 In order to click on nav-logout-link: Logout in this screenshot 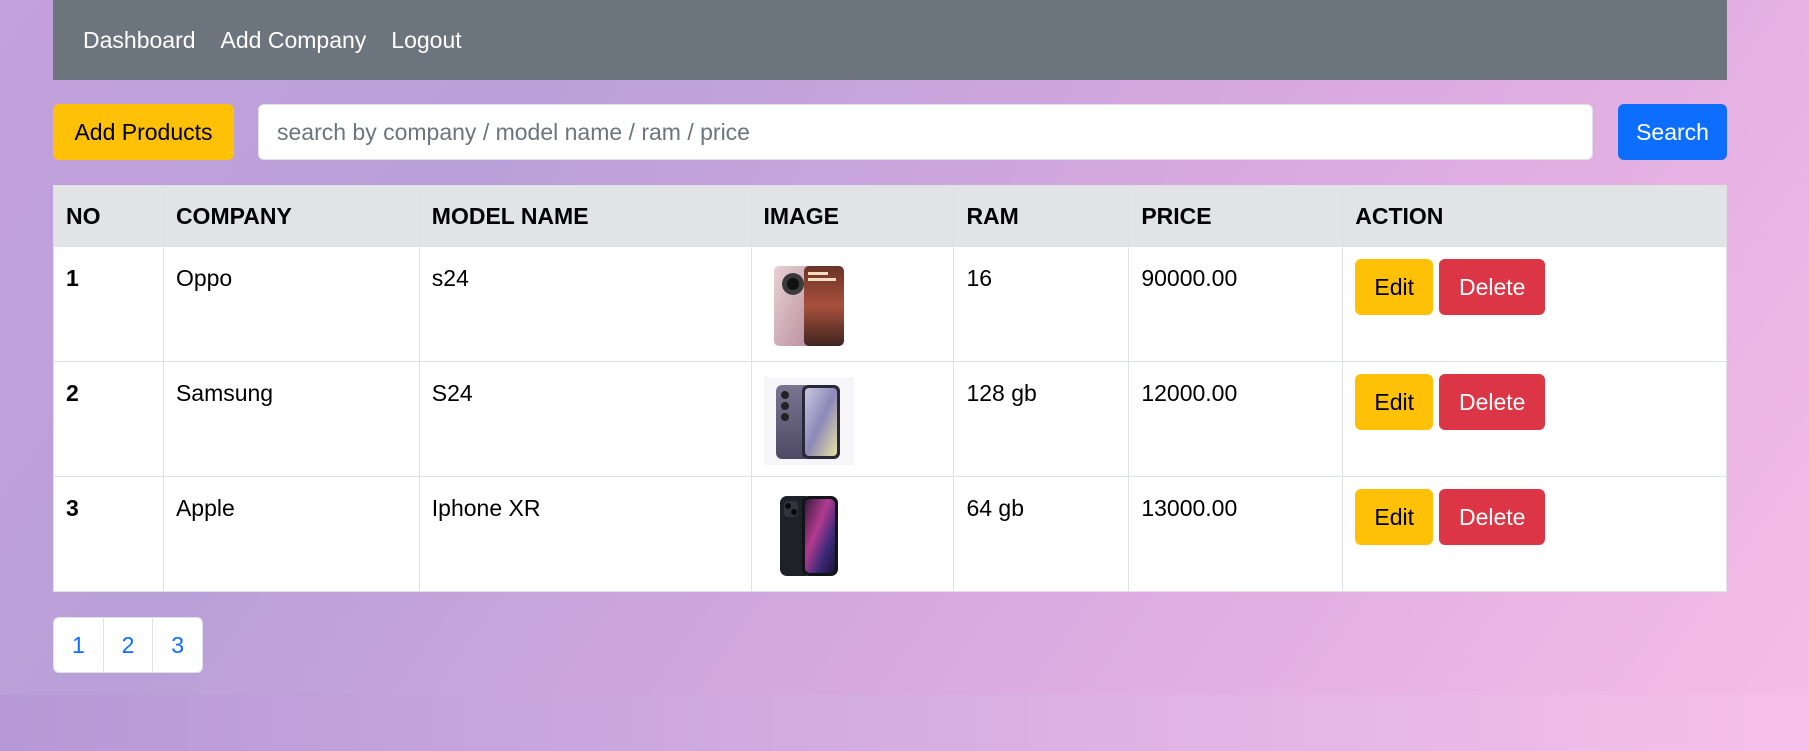, I will do `click(426, 40)`.